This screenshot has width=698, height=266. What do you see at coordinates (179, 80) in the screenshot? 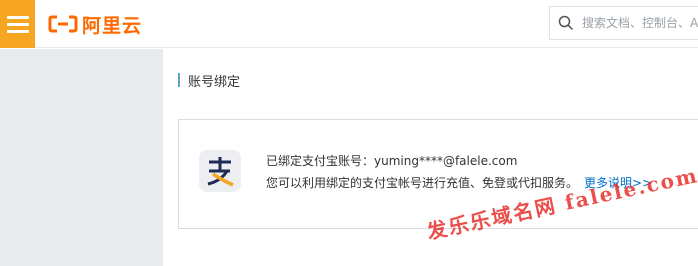
I see `title-accent-bar` at bounding box center [179, 80].